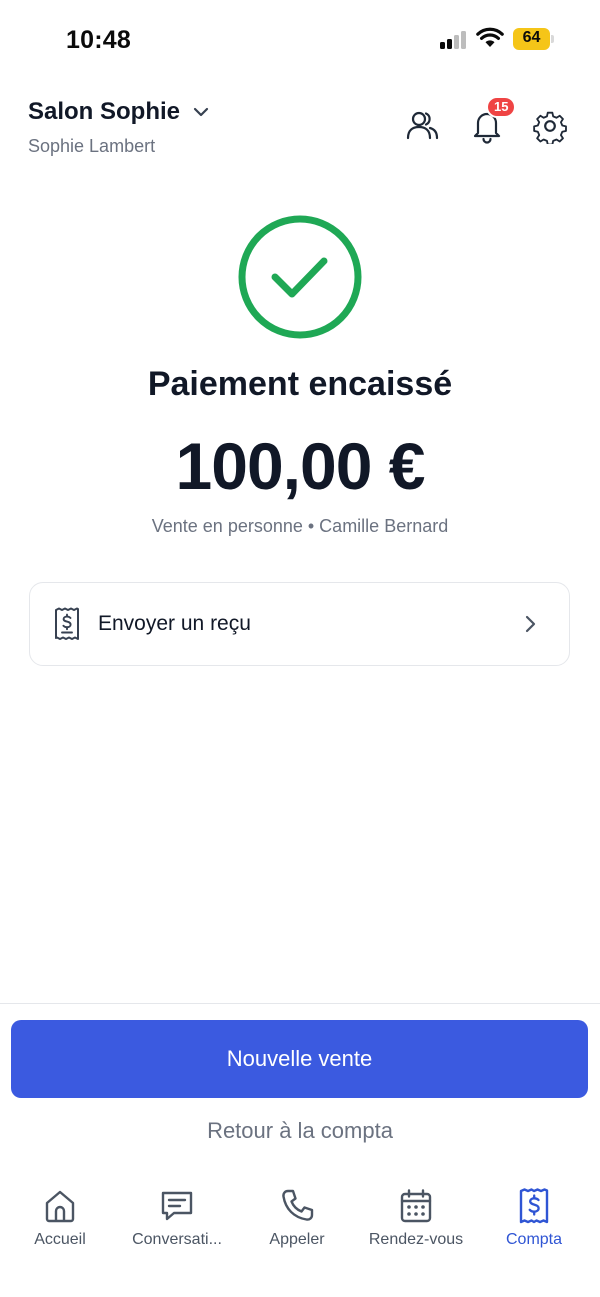 This screenshot has width=600, height=1297. I want to click on chevron-right-icon, so click(530, 624).